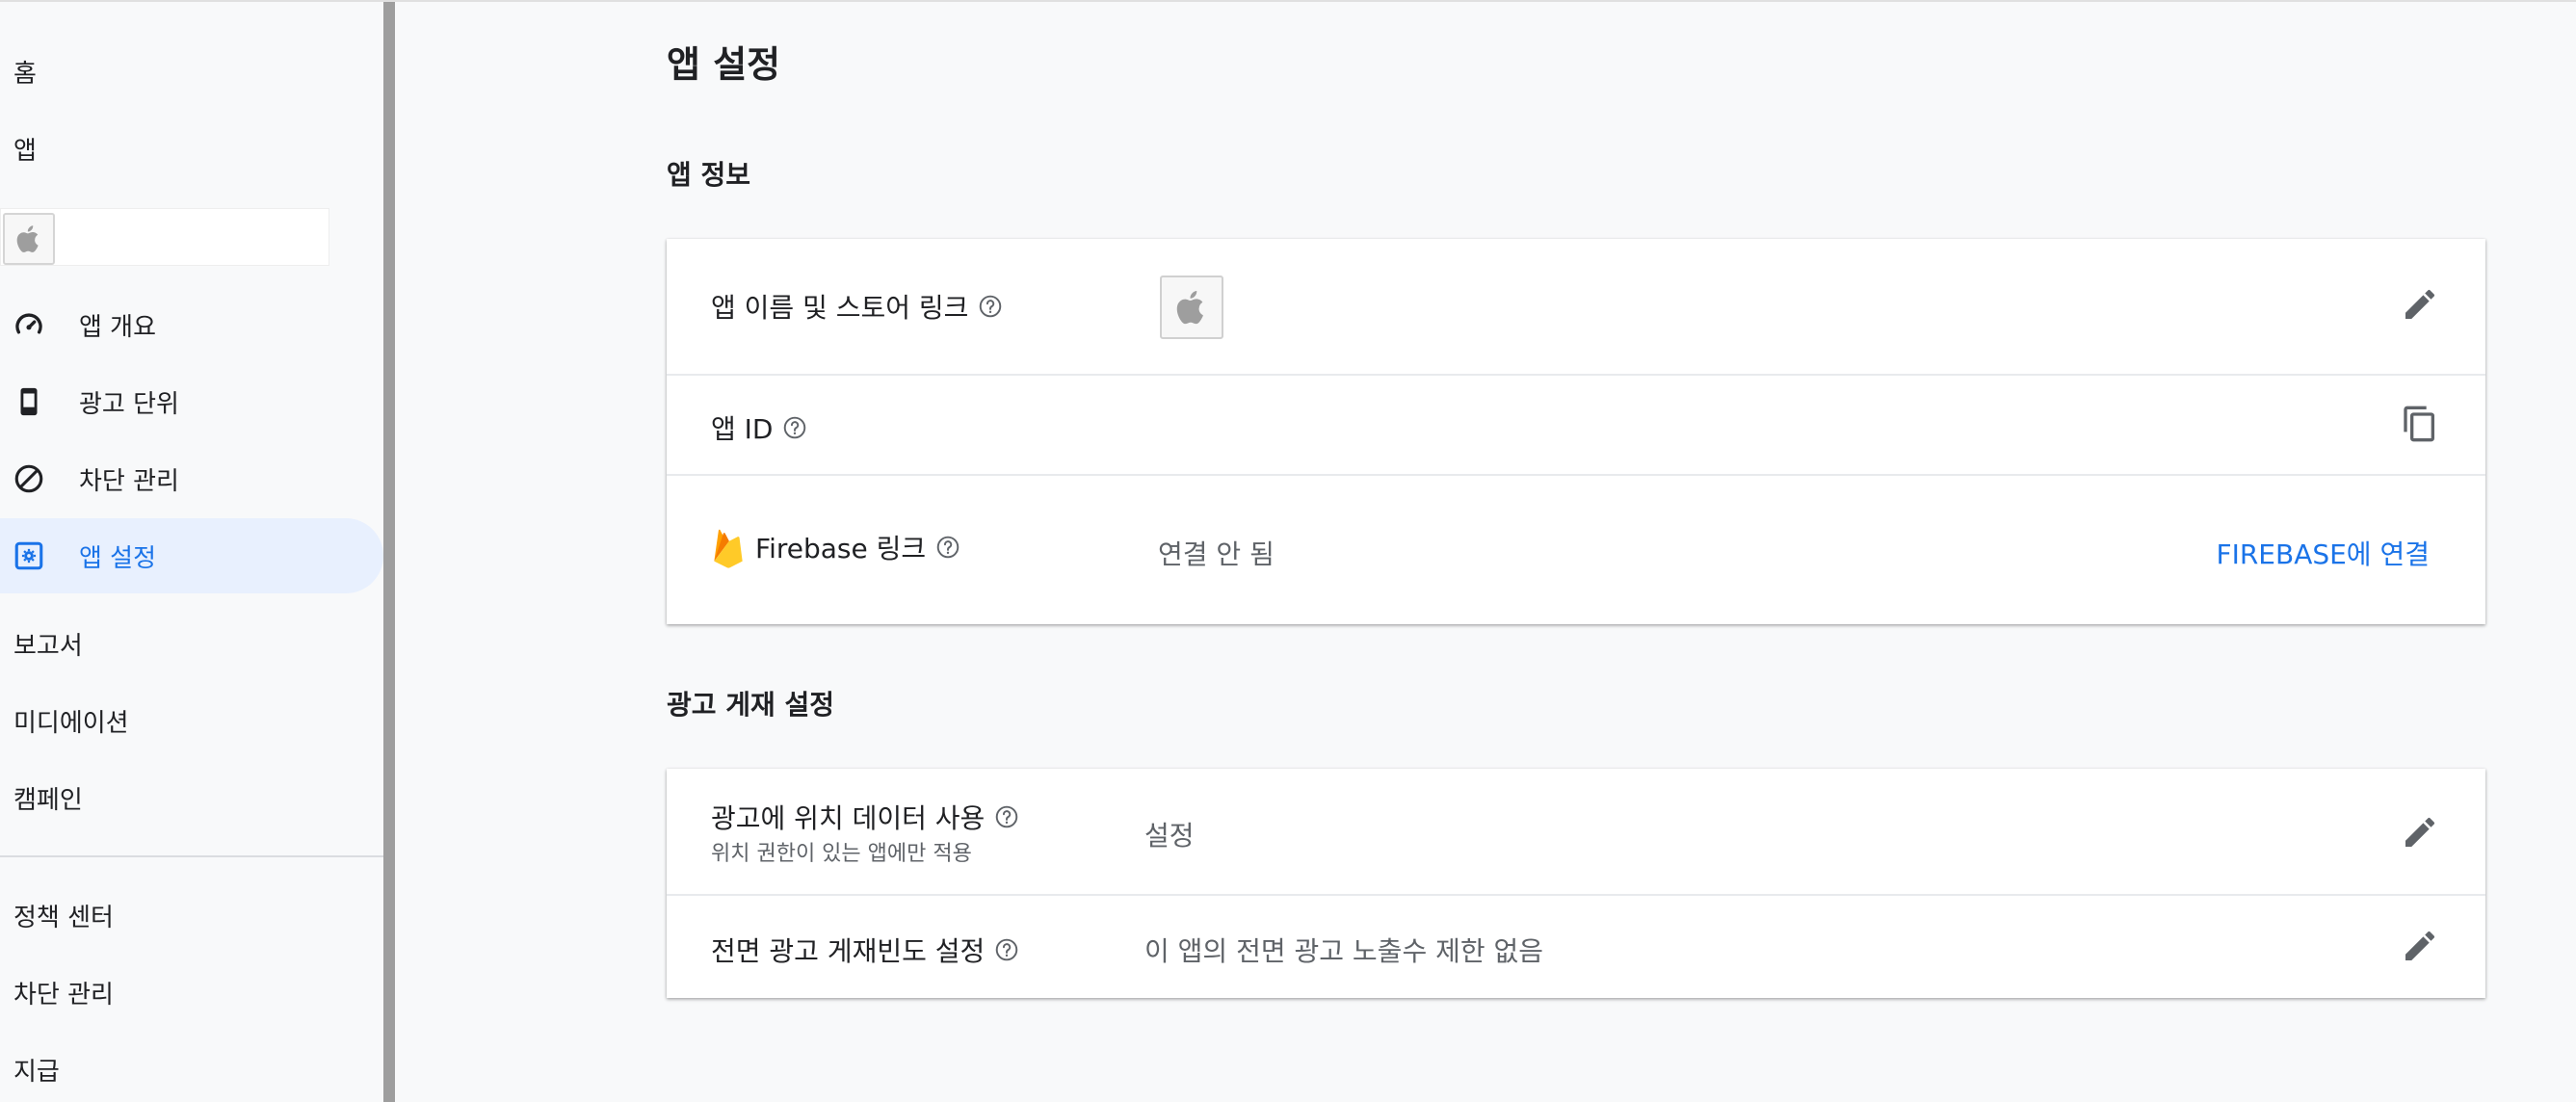 The image size is (2576, 1102). I want to click on app-name-store-label: 앱 이름 및 스토어 링크, so click(840, 308).